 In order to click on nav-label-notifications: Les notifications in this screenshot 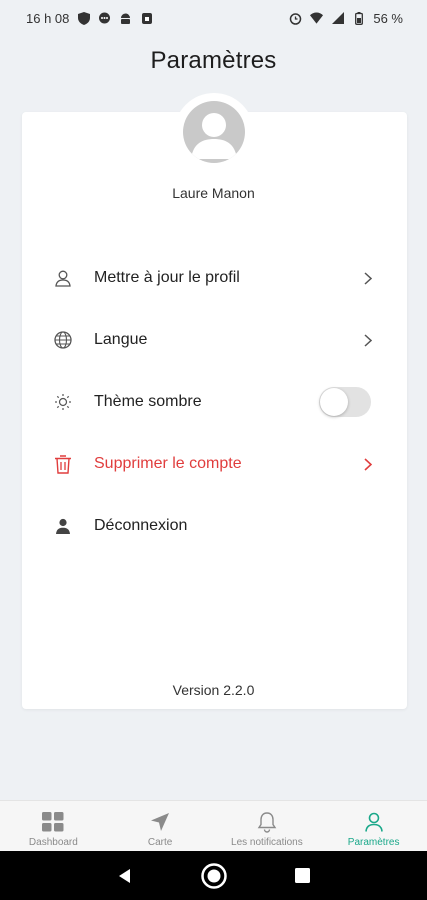, I will do `click(267, 842)`.